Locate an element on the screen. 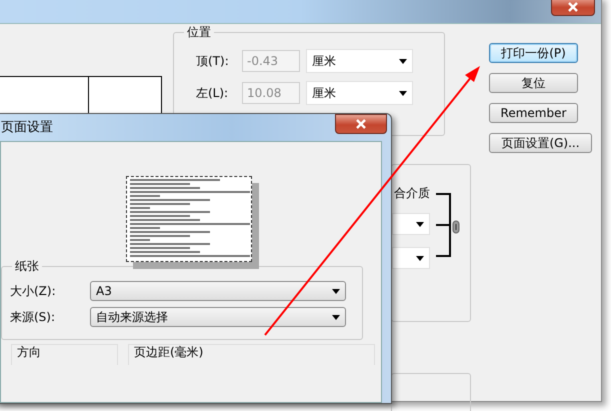 The image size is (611, 411). field-label: 来源(S): is located at coordinates (33, 317).